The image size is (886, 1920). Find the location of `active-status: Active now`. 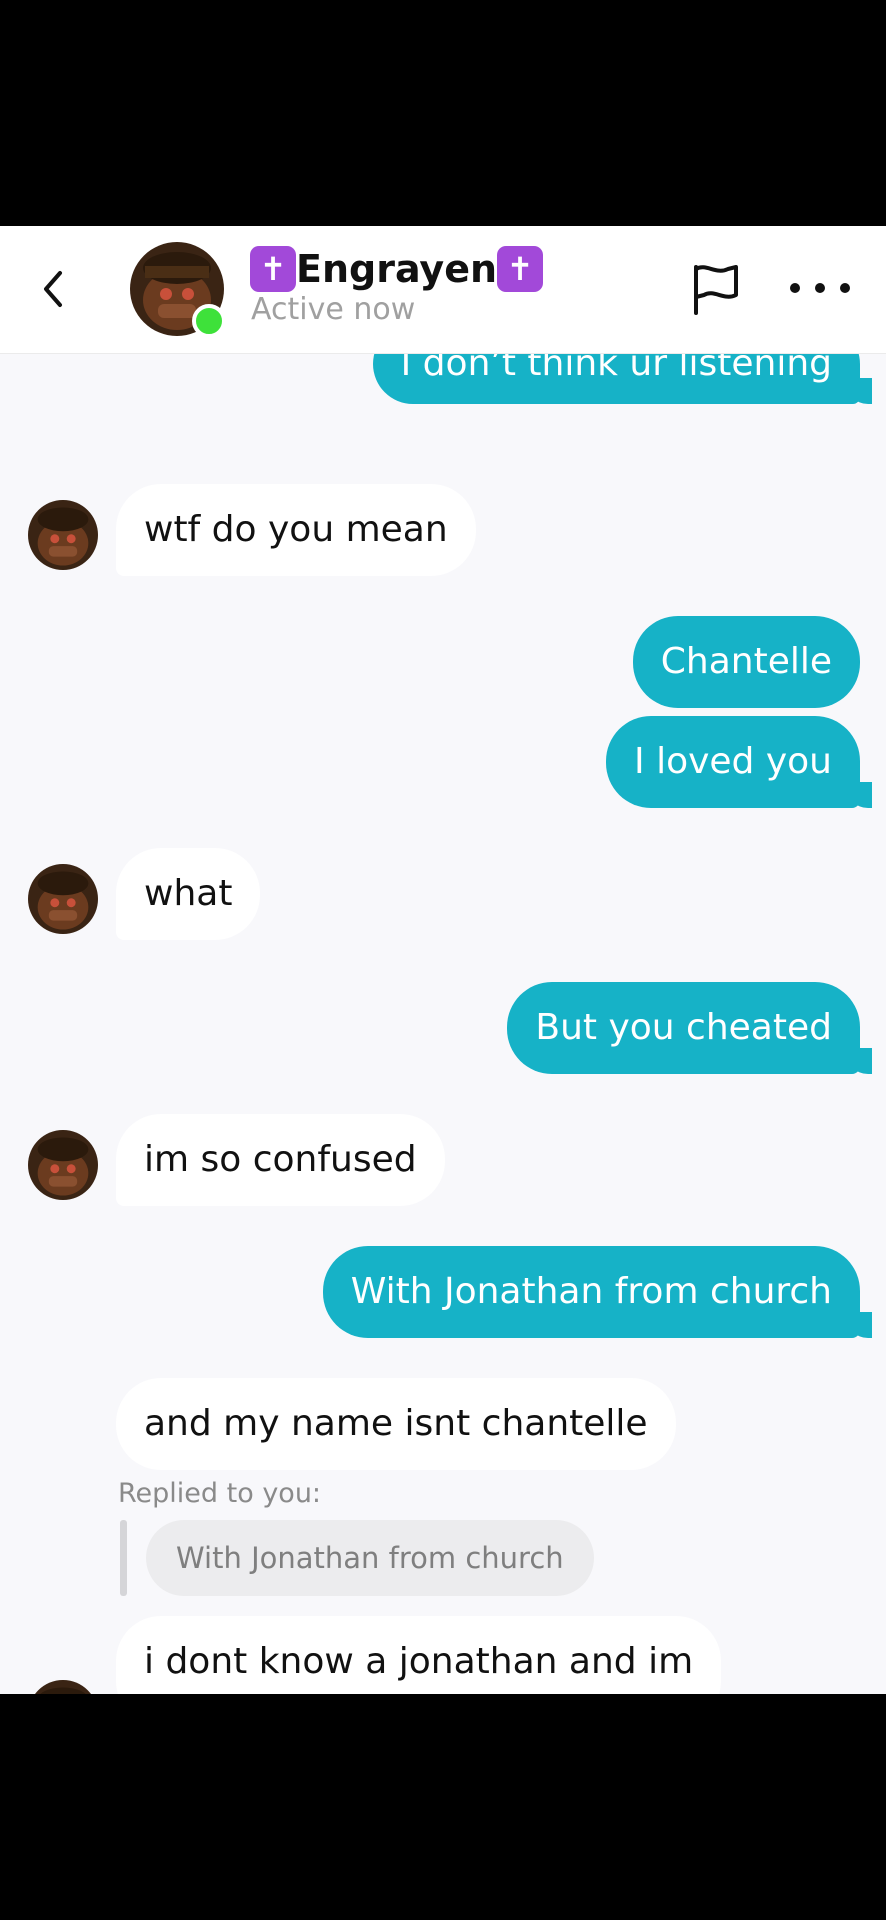

active-status: Active now is located at coordinates (333, 309).